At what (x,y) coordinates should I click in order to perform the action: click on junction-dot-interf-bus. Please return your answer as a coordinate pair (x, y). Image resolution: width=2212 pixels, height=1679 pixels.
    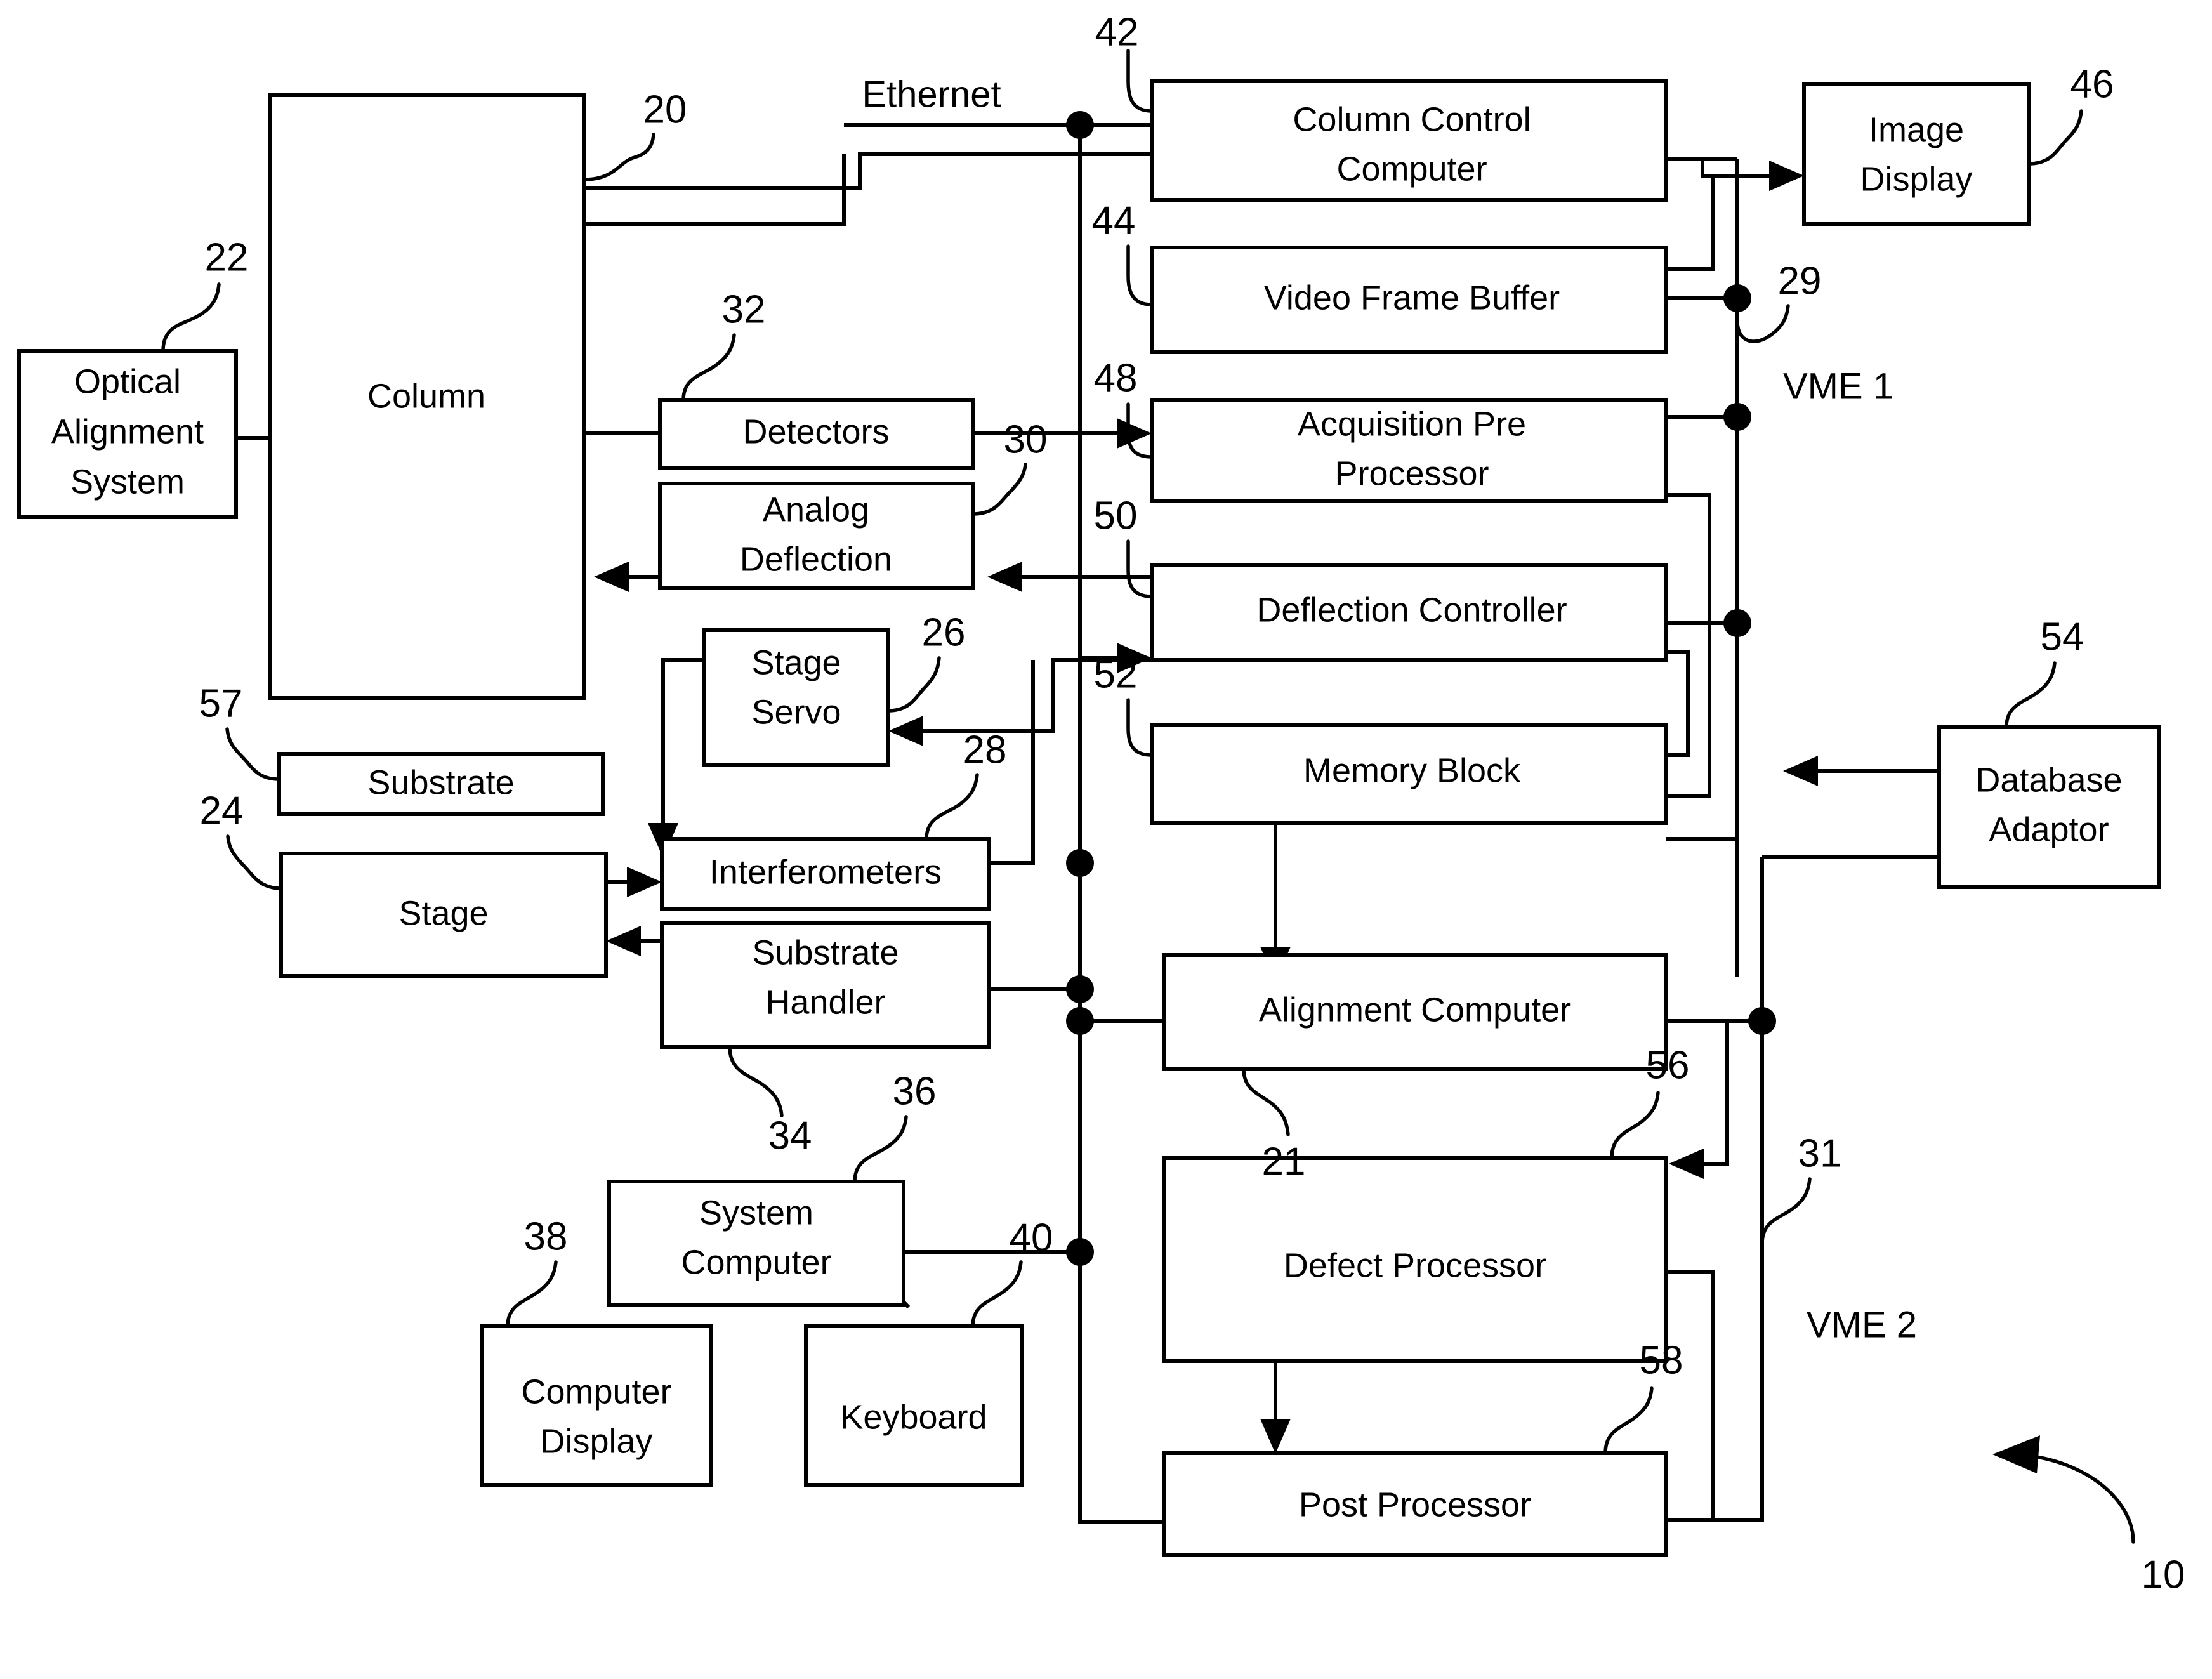
    Looking at the image, I should click on (1080, 863).